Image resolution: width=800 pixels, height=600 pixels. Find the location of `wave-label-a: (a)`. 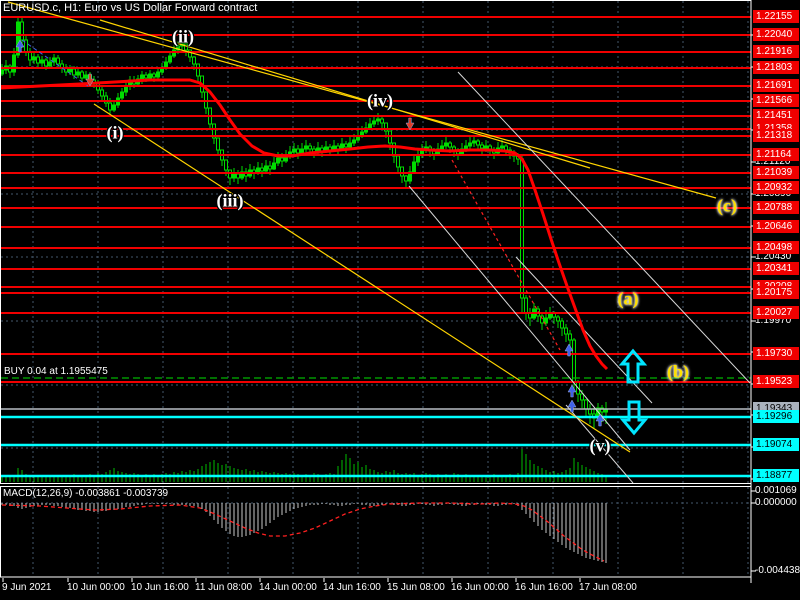

wave-label-a: (a) is located at coordinates (628, 299).